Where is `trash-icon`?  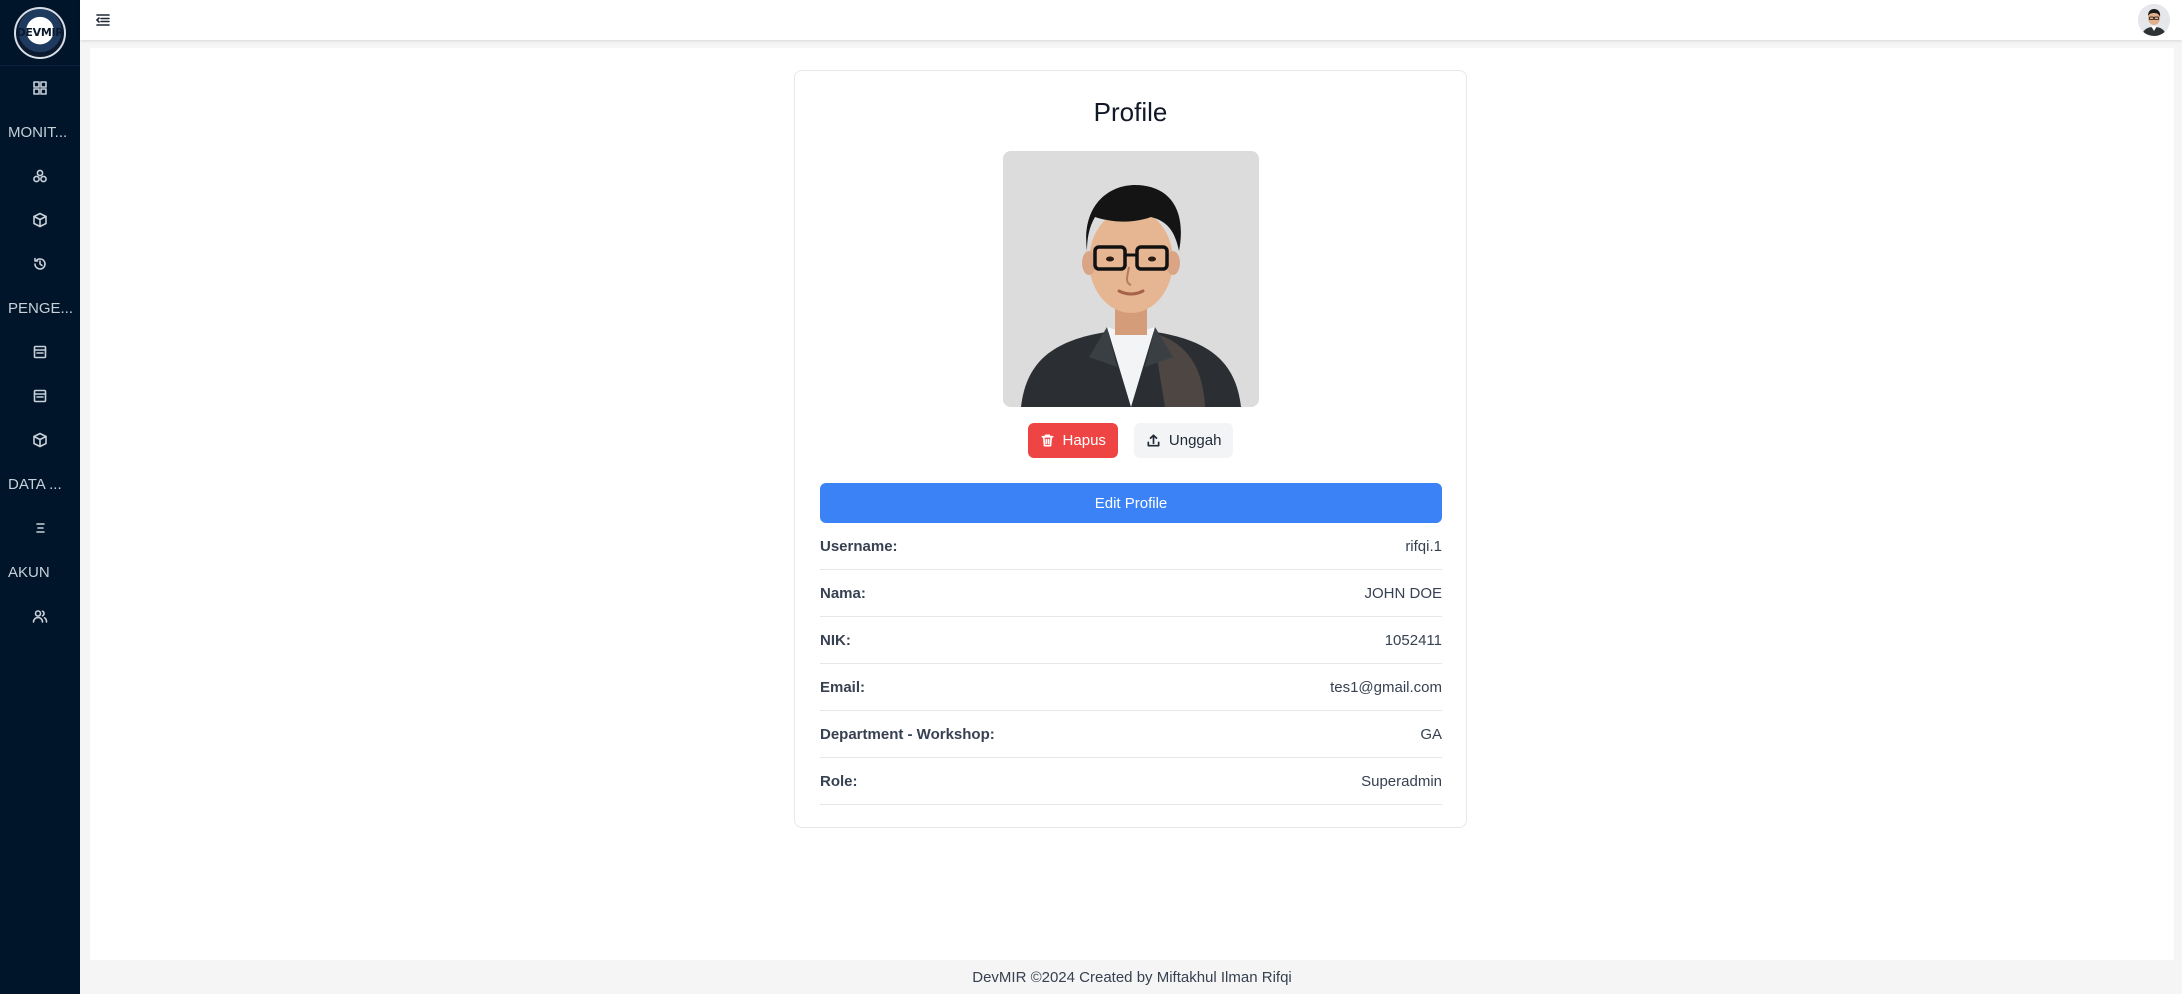
trash-icon is located at coordinates (1047, 440).